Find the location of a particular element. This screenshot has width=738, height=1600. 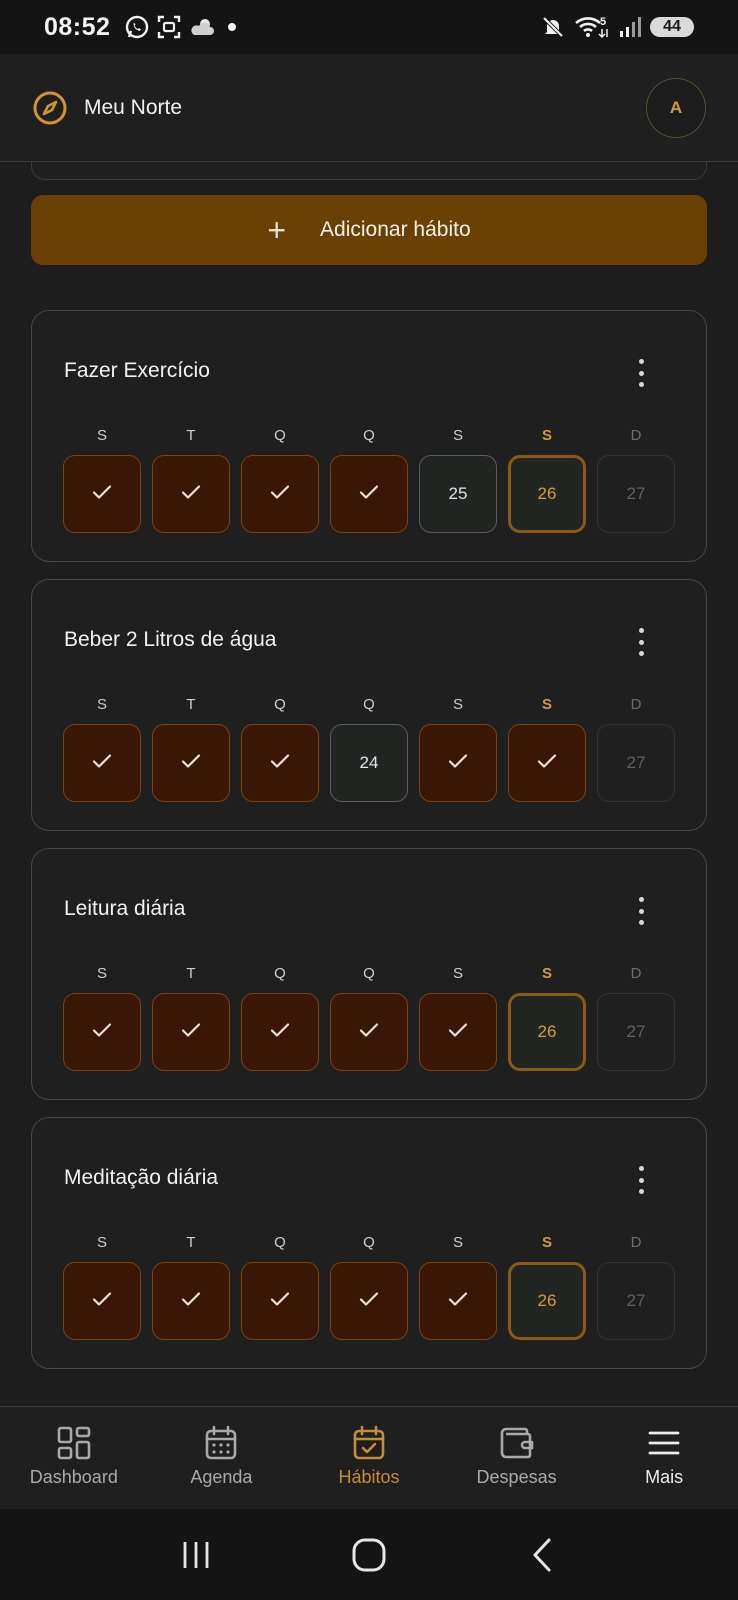

weather-icon is located at coordinates (203, 27).